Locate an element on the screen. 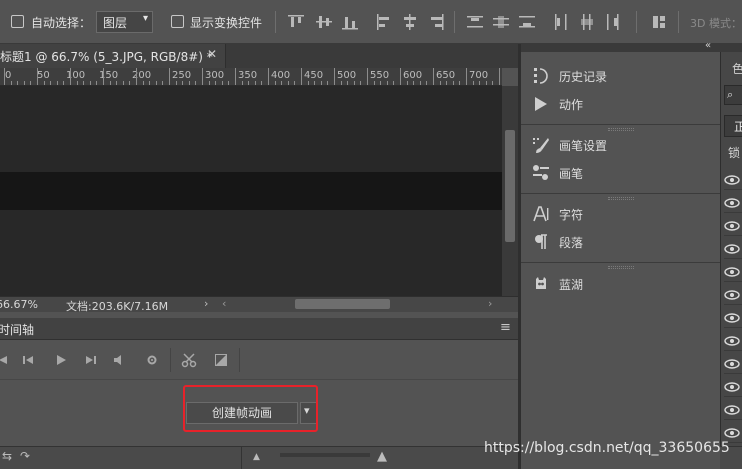 This screenshot has width=742, height=469. first-frame-icon is located at coordinates (4, 360).